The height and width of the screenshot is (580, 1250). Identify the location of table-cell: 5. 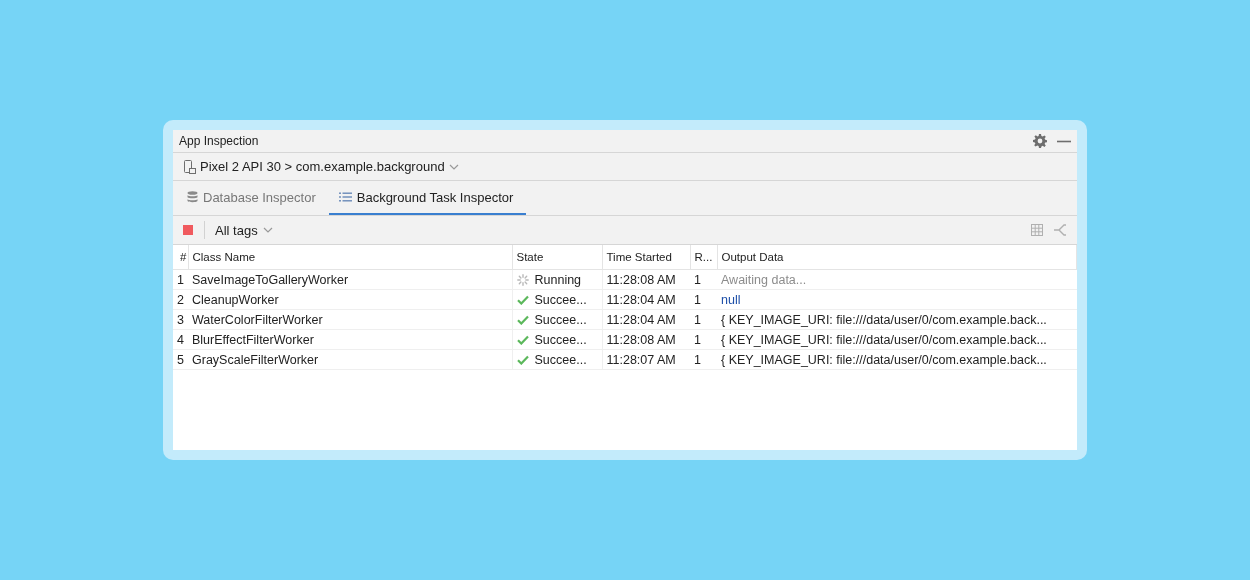
(180, 359).